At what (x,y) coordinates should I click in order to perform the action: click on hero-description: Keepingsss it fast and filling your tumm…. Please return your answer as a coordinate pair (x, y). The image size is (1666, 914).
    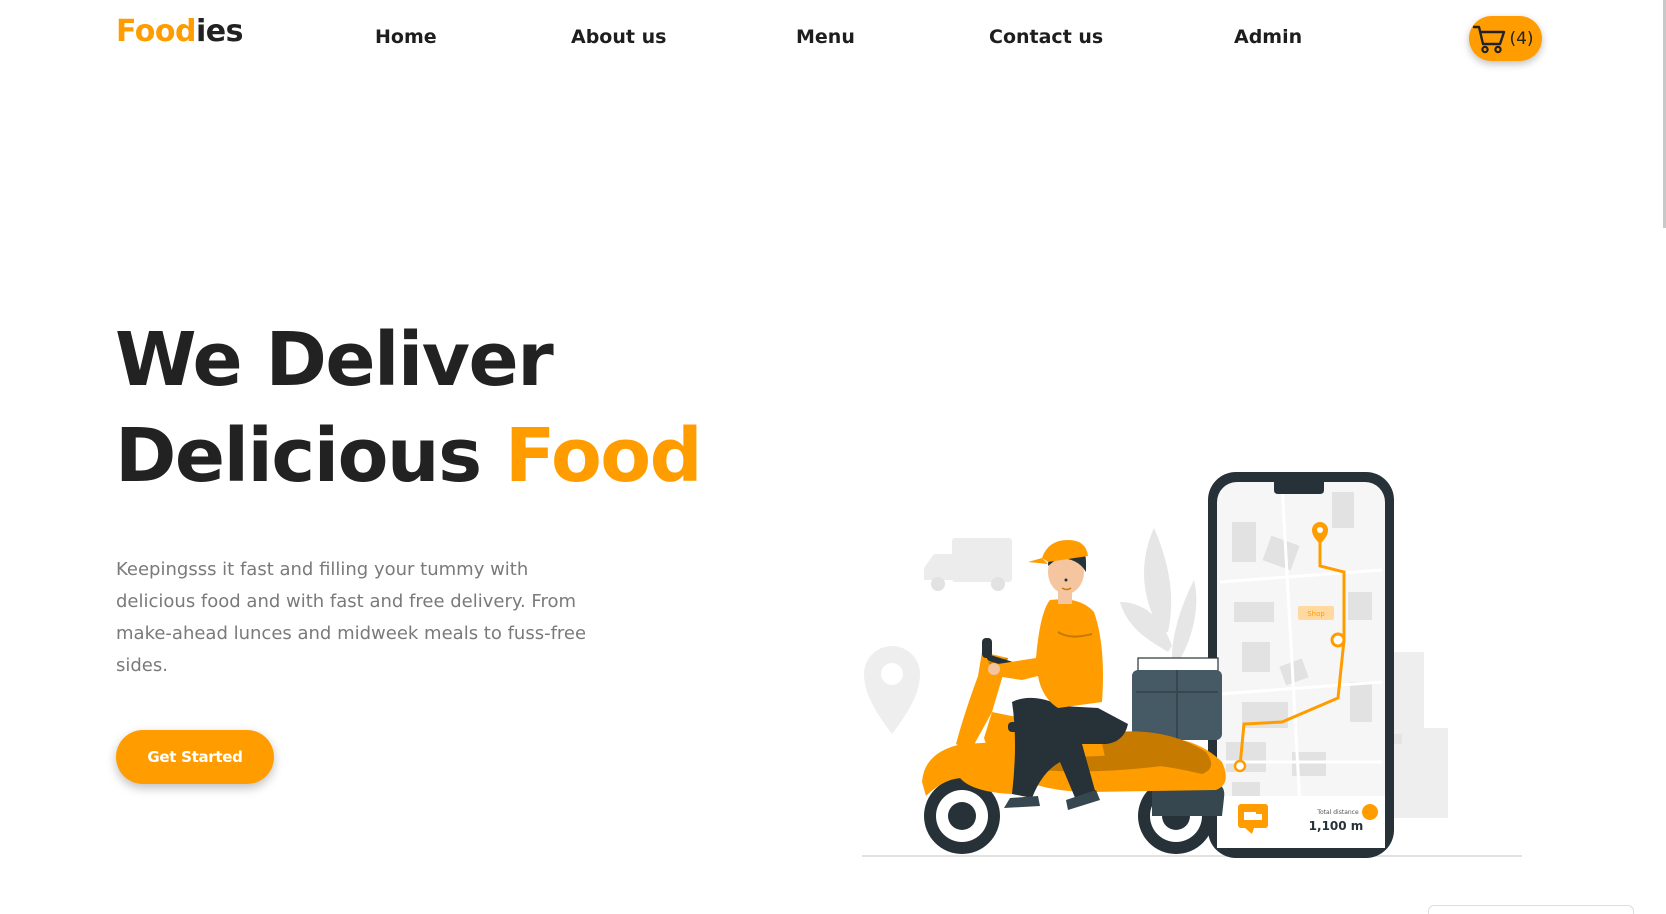
    Looking at the image, I should click on (351, 617).